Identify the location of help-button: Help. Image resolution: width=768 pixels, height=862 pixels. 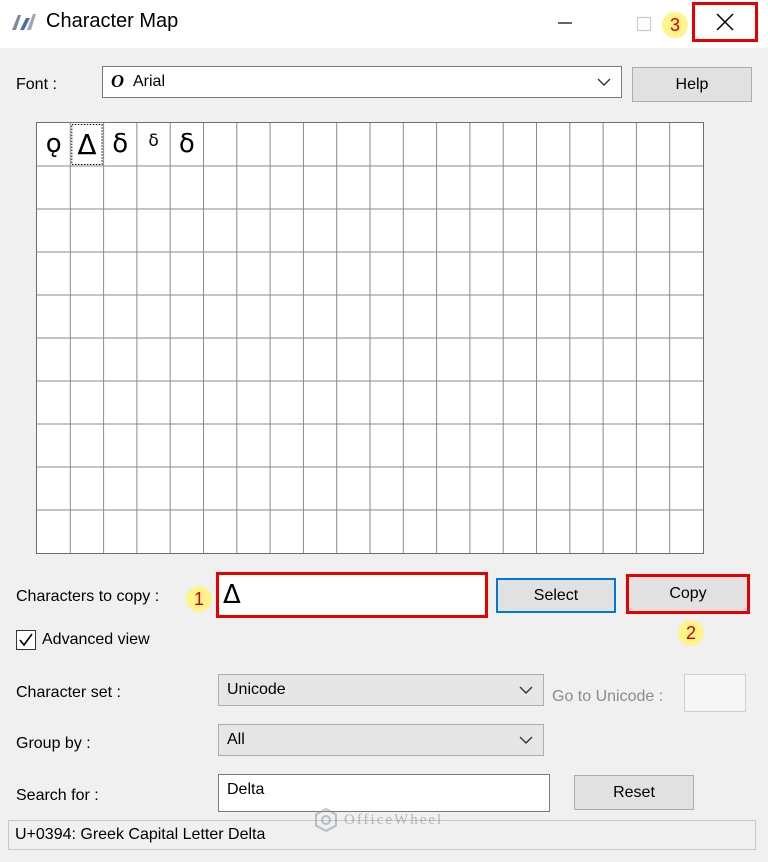
(692, 84).